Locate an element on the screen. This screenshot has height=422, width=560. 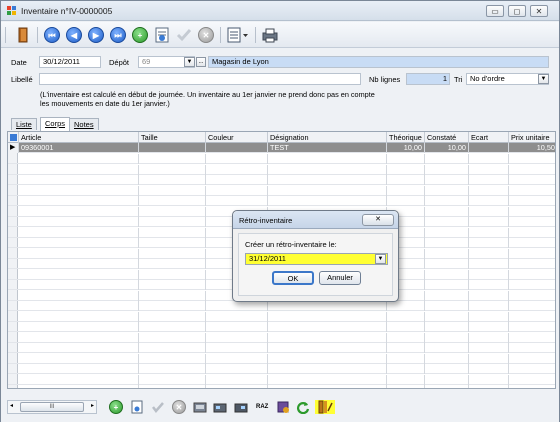
dialog-close-button: ✕ is located at coordinates (378, 220).